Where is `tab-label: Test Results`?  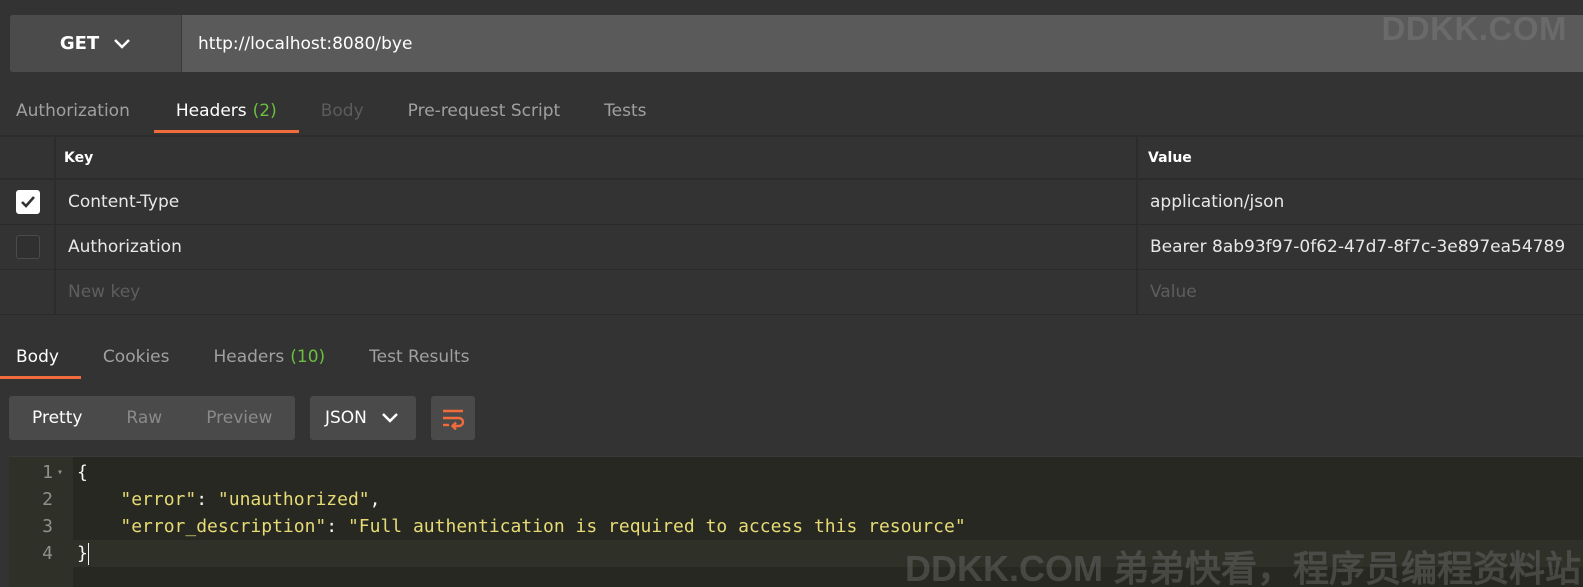
tab-label: Test Results is located at coordinates (419, 356).